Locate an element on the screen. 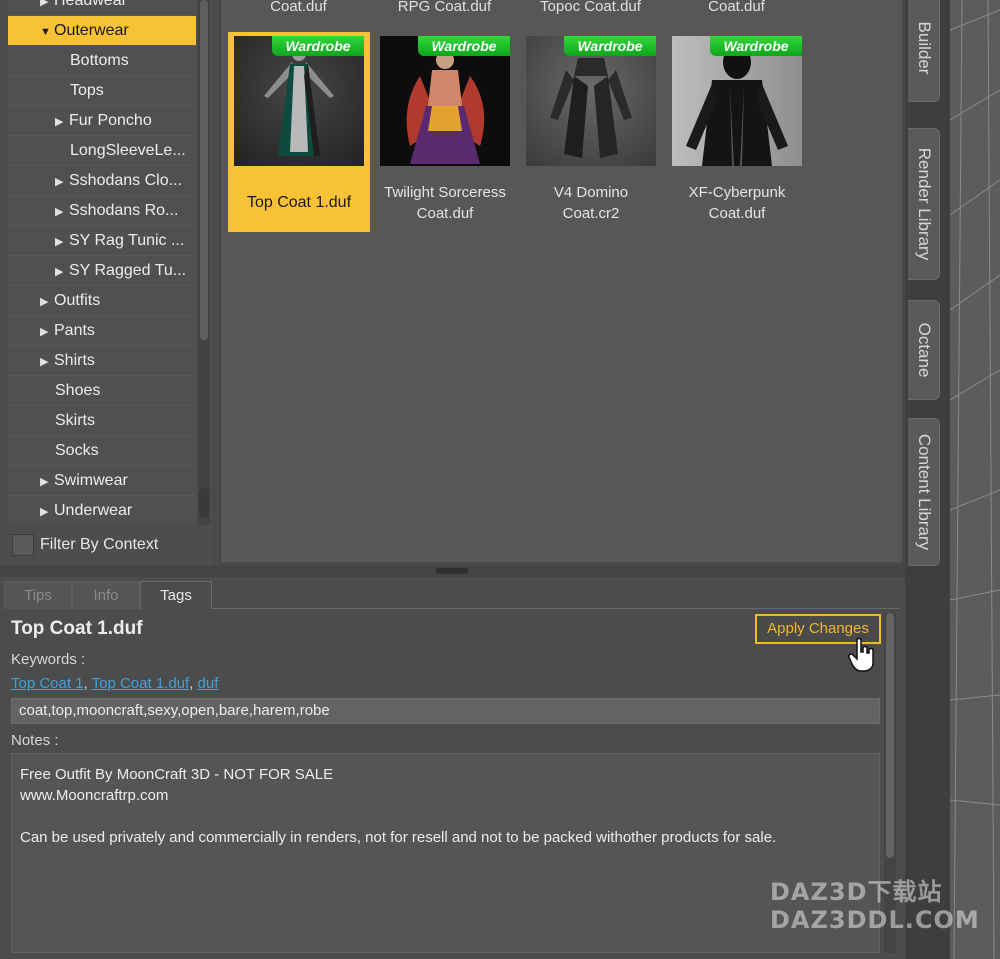 Image resolution: width=1000 pixels, height=959 pixels. asset-tile-xf-cyberpunk: Wardrobe XF-Cyberpunk Coat.duf is located at coordinates (737, 132).